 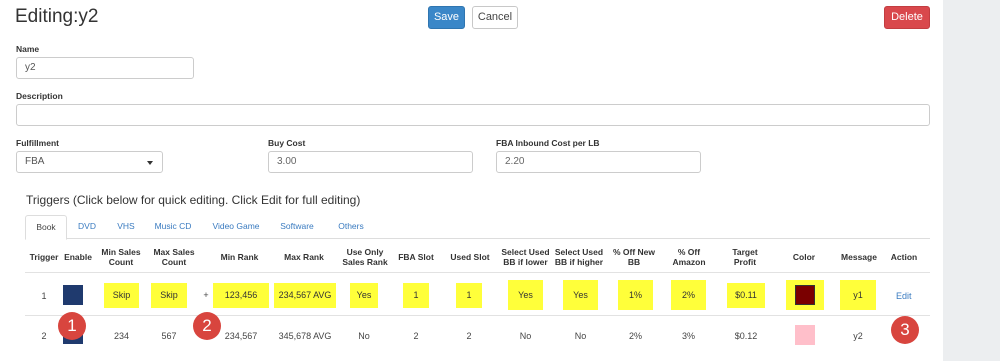 I want to click on enable-toggle, so click(x=73, y=295).